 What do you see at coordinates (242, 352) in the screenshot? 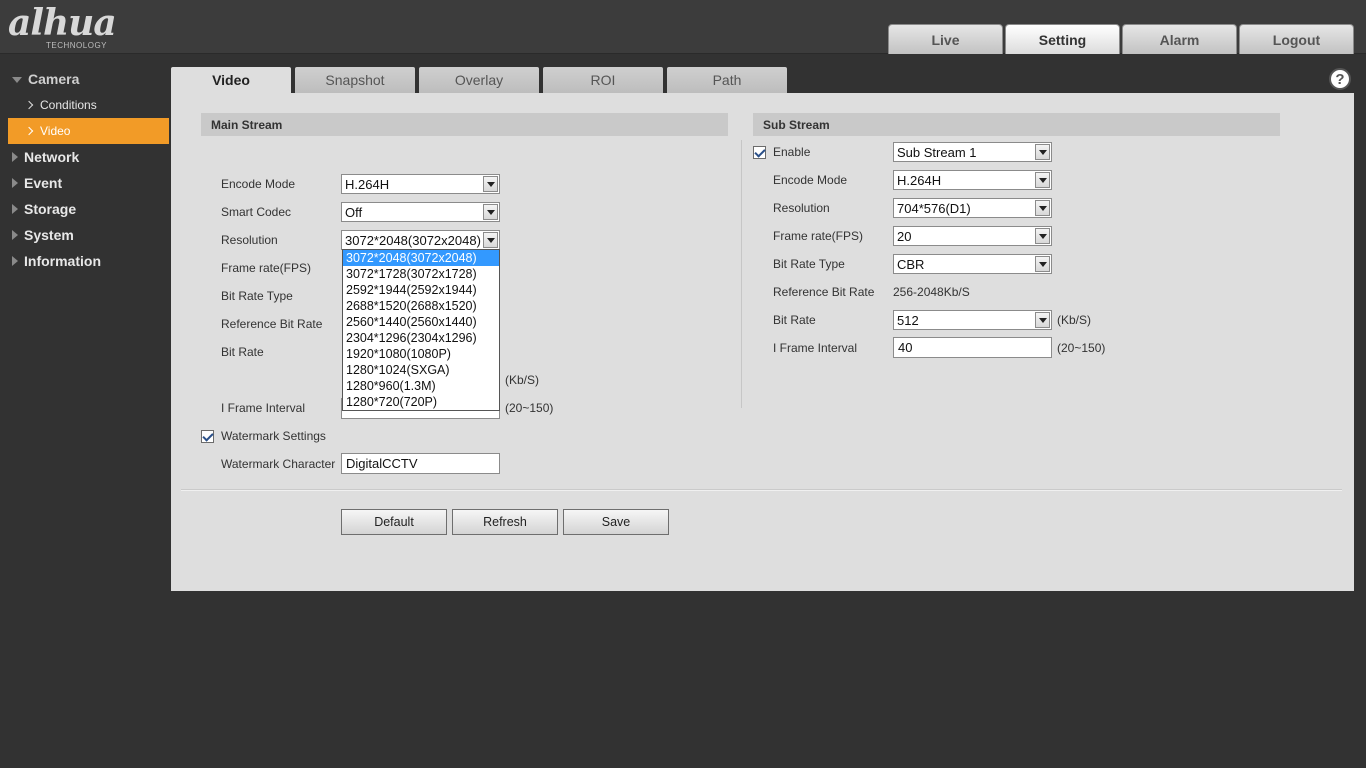
I see `main-bit-rate-label: Bit Rate` at bounding box center [242, 352].